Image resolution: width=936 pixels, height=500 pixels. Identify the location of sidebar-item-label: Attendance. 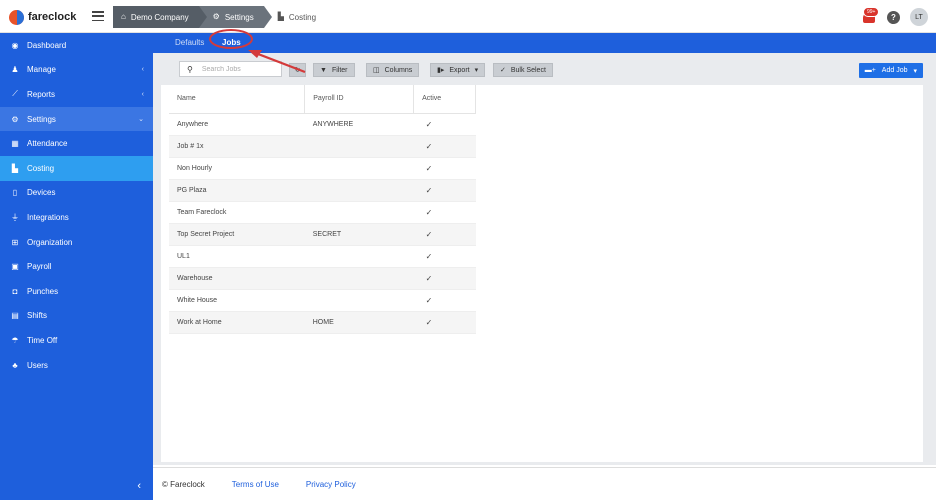
(47, 144).